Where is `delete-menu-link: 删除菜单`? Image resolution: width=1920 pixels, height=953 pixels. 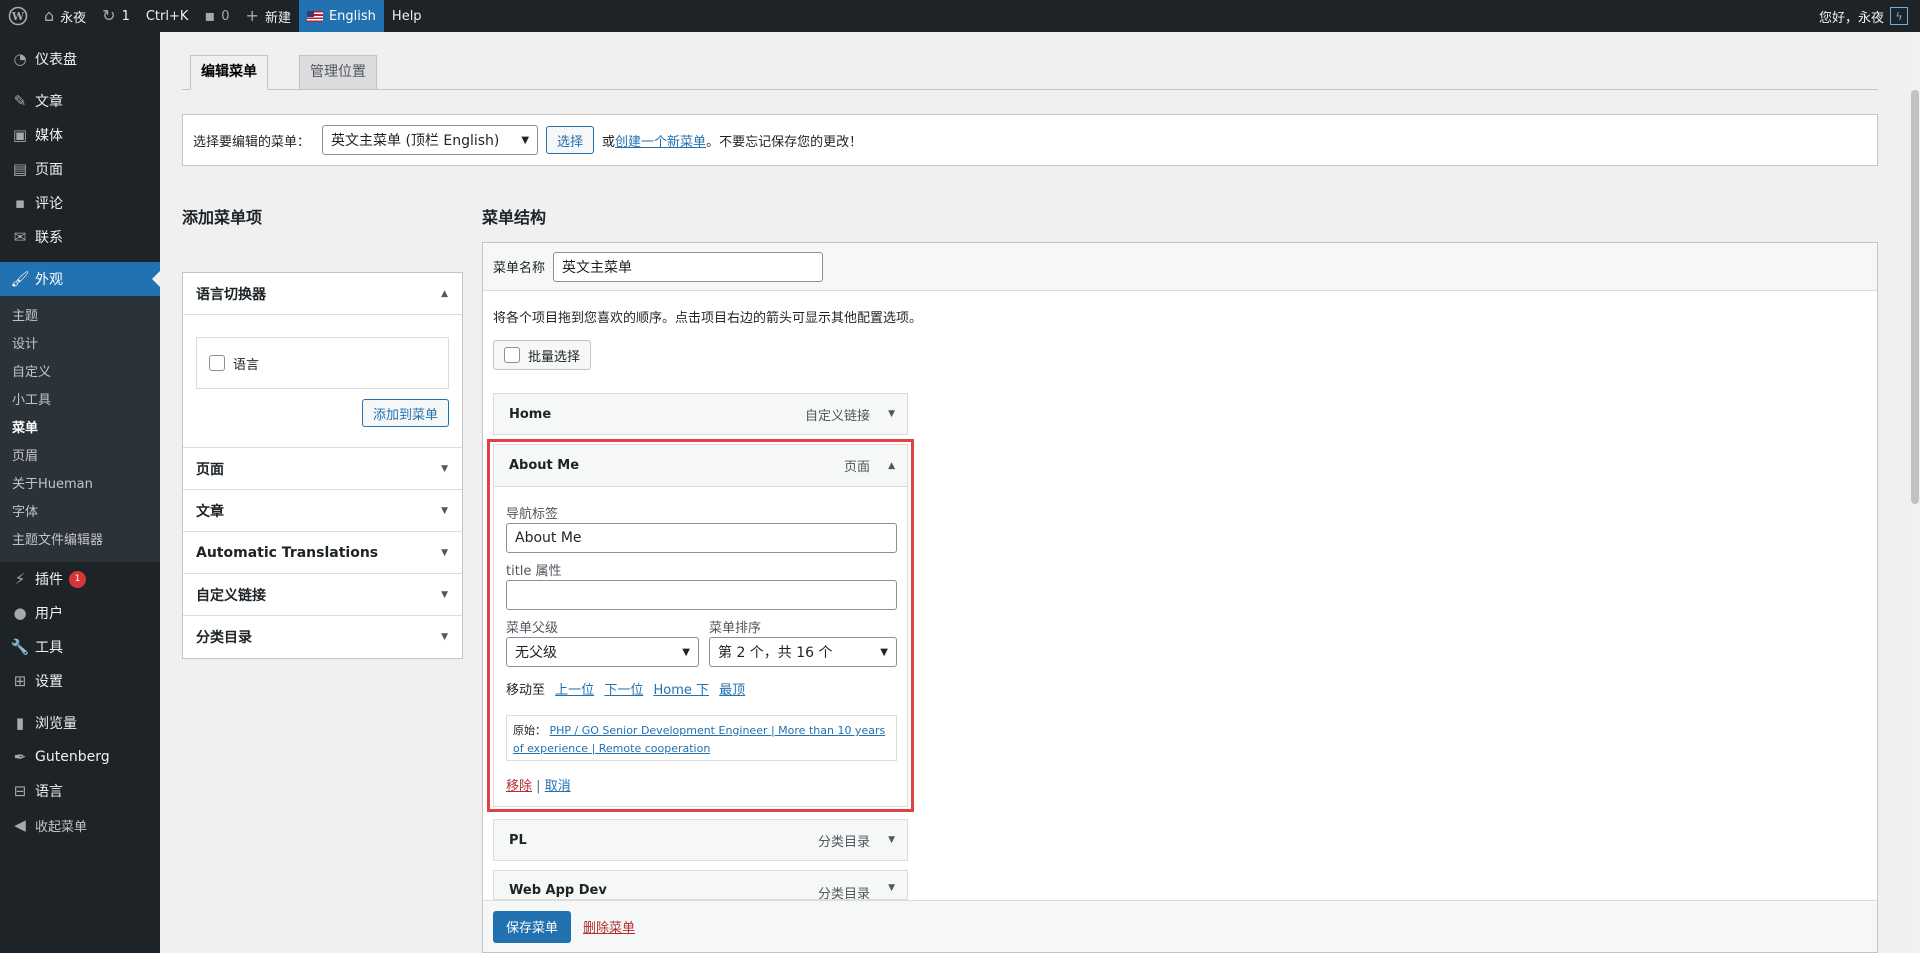 delete-menu-link: 删除菜单 is located at coordinates (609, 926).